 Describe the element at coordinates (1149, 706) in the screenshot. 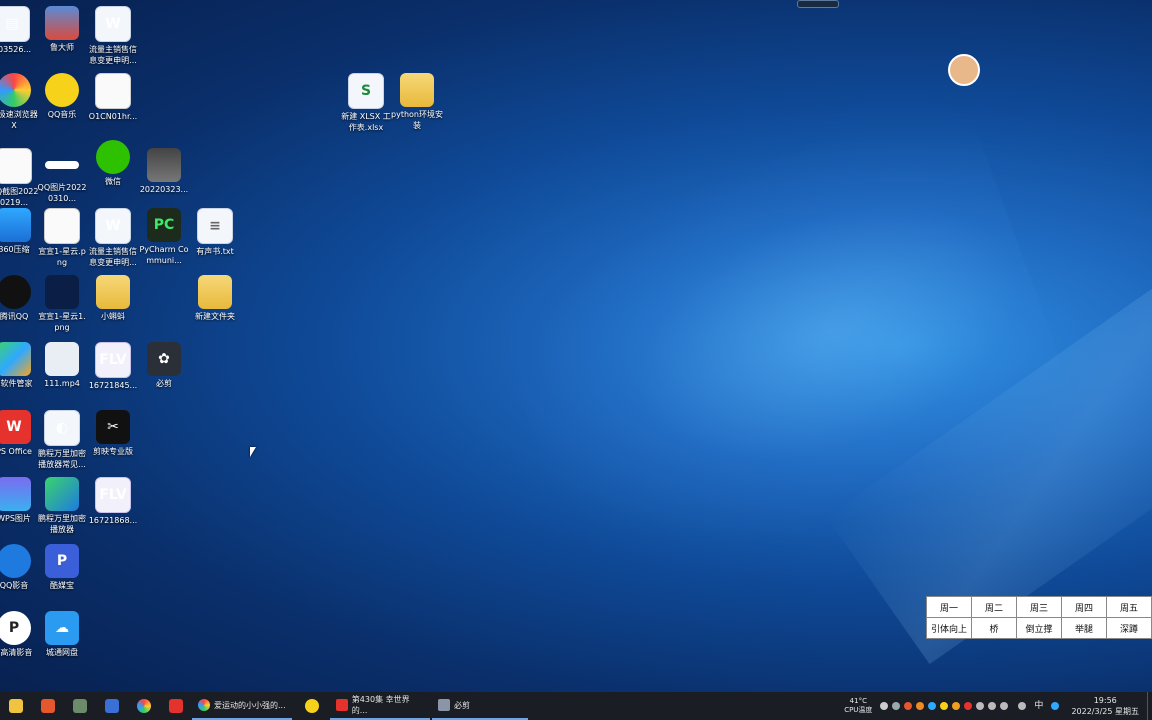

I see `show-desktop-button` at that location.